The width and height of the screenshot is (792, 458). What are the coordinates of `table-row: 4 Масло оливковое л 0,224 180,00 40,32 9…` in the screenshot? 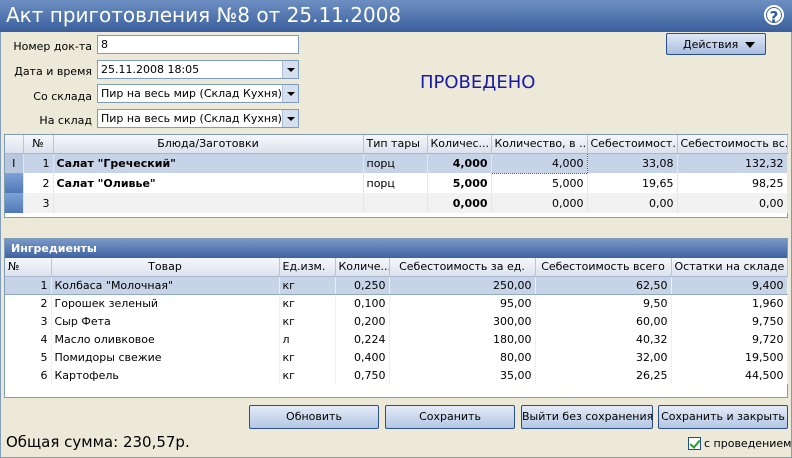 It's located at (396, 339).